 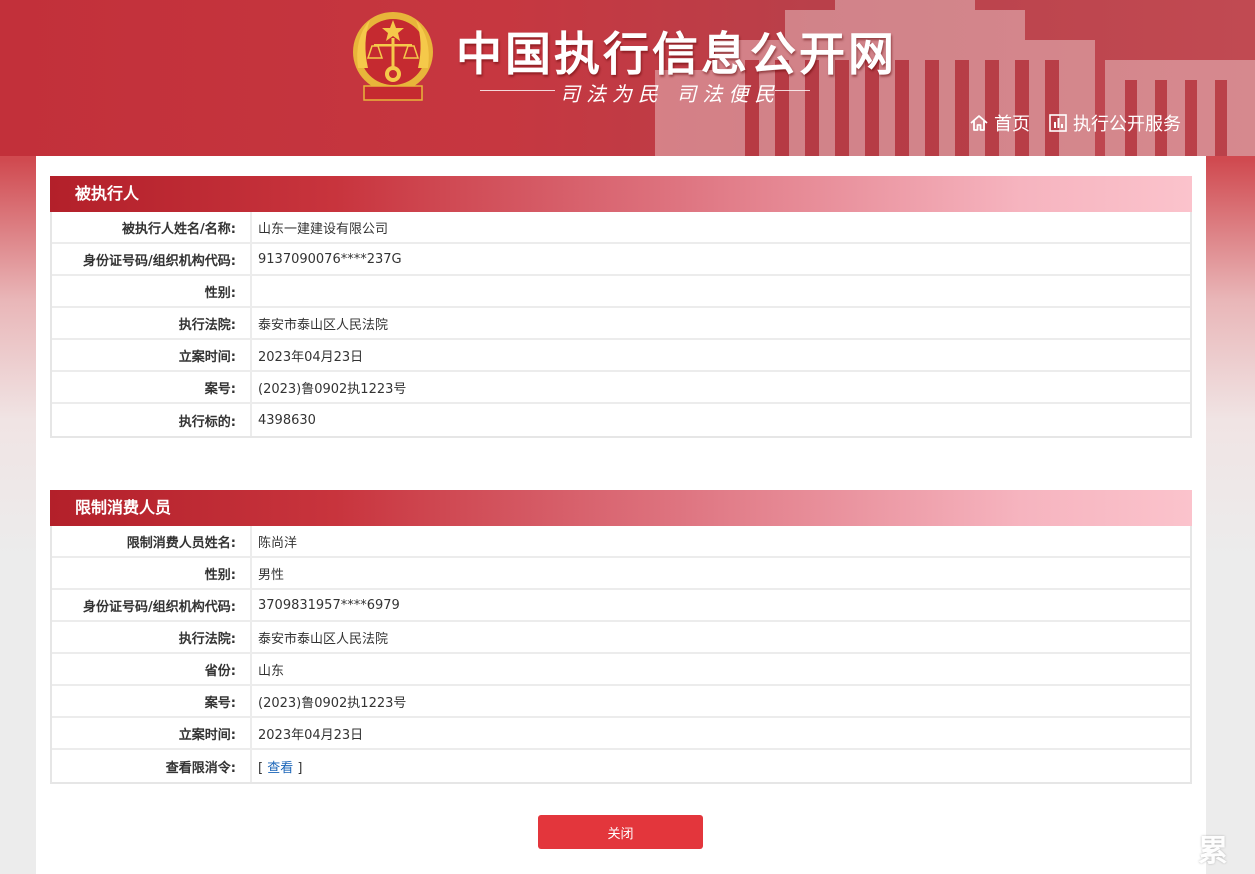 What do you see at coordinates (620, 832) in the screenshot?
I see `close-button: 关闭` at bounding box center [620, 832].